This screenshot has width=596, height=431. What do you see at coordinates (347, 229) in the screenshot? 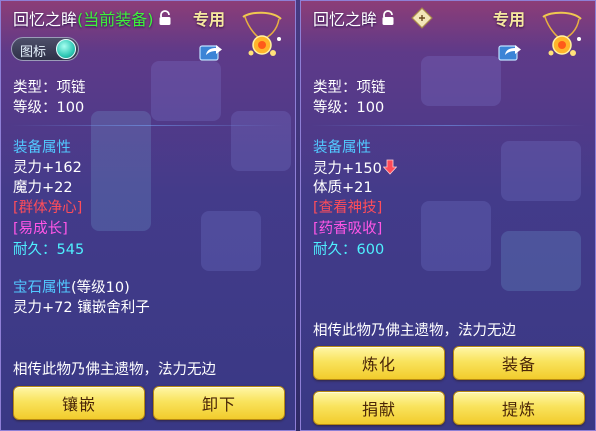
I see `special-effect-link: [药香吸收]` at bounding box center [347, 229].